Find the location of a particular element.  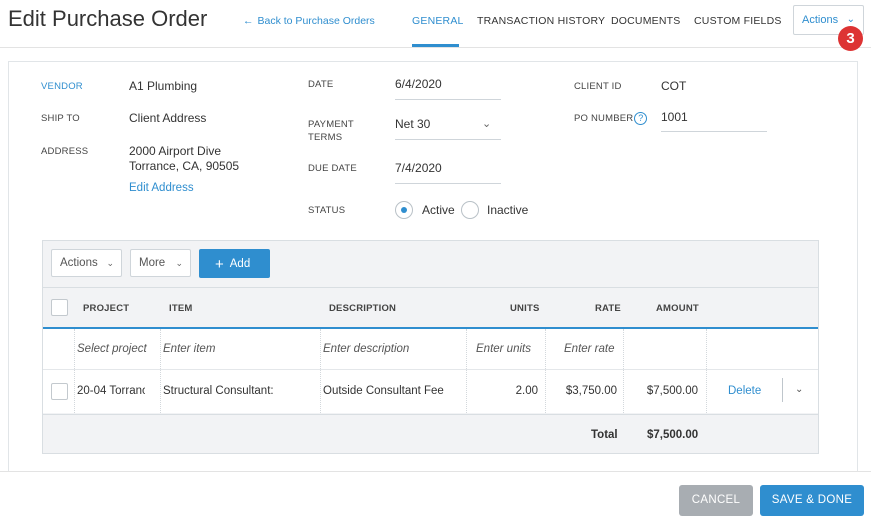

status-inactive-label: Inactive is located at coordinates (508, 210).